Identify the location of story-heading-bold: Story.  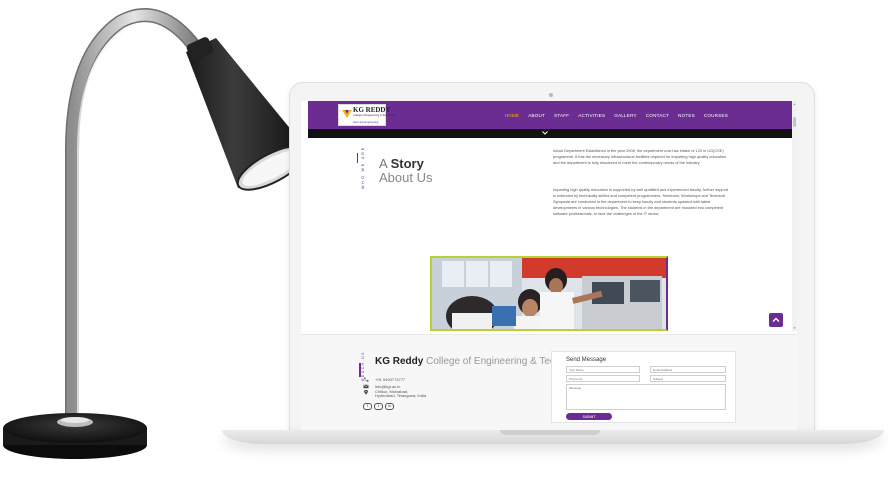
(407, 163).